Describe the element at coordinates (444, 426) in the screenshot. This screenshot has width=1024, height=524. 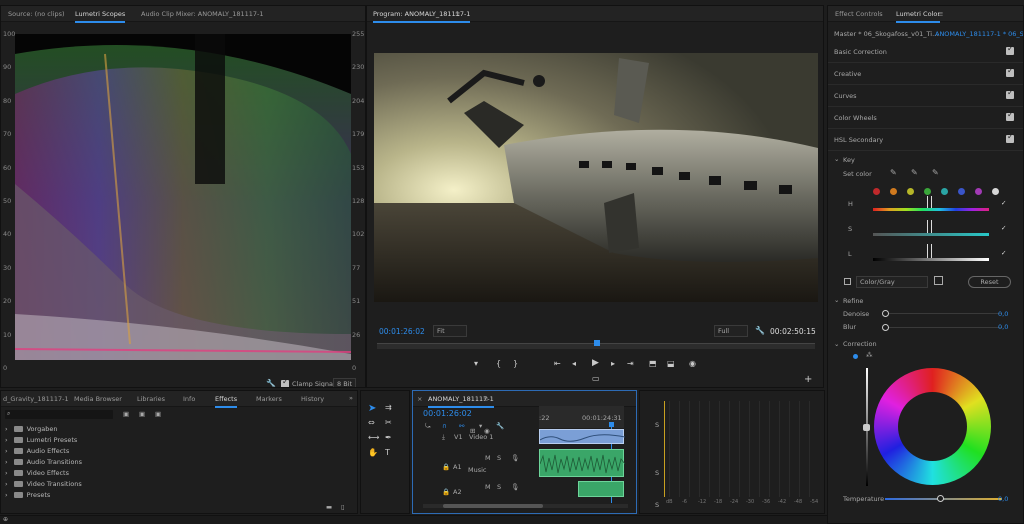
I see `snap-icon: ∩` at that location.